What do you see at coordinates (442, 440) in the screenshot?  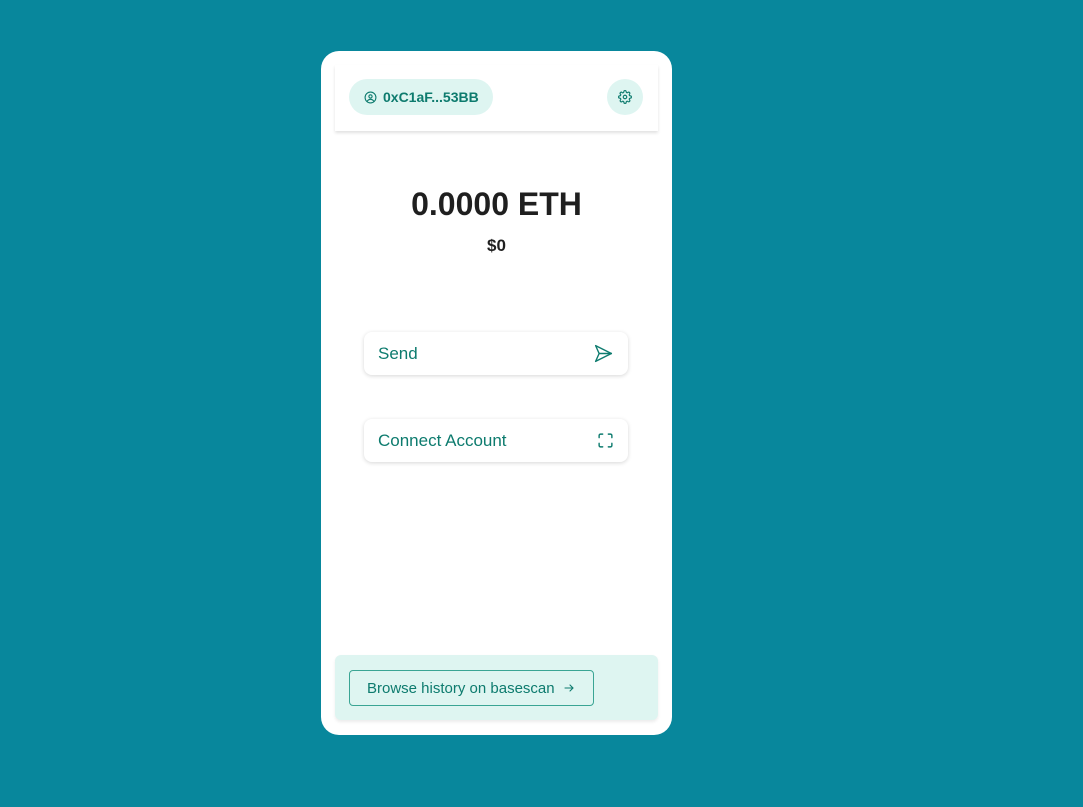 I see `connect-account-label: Connect Account` at bounding box center [442, 440].